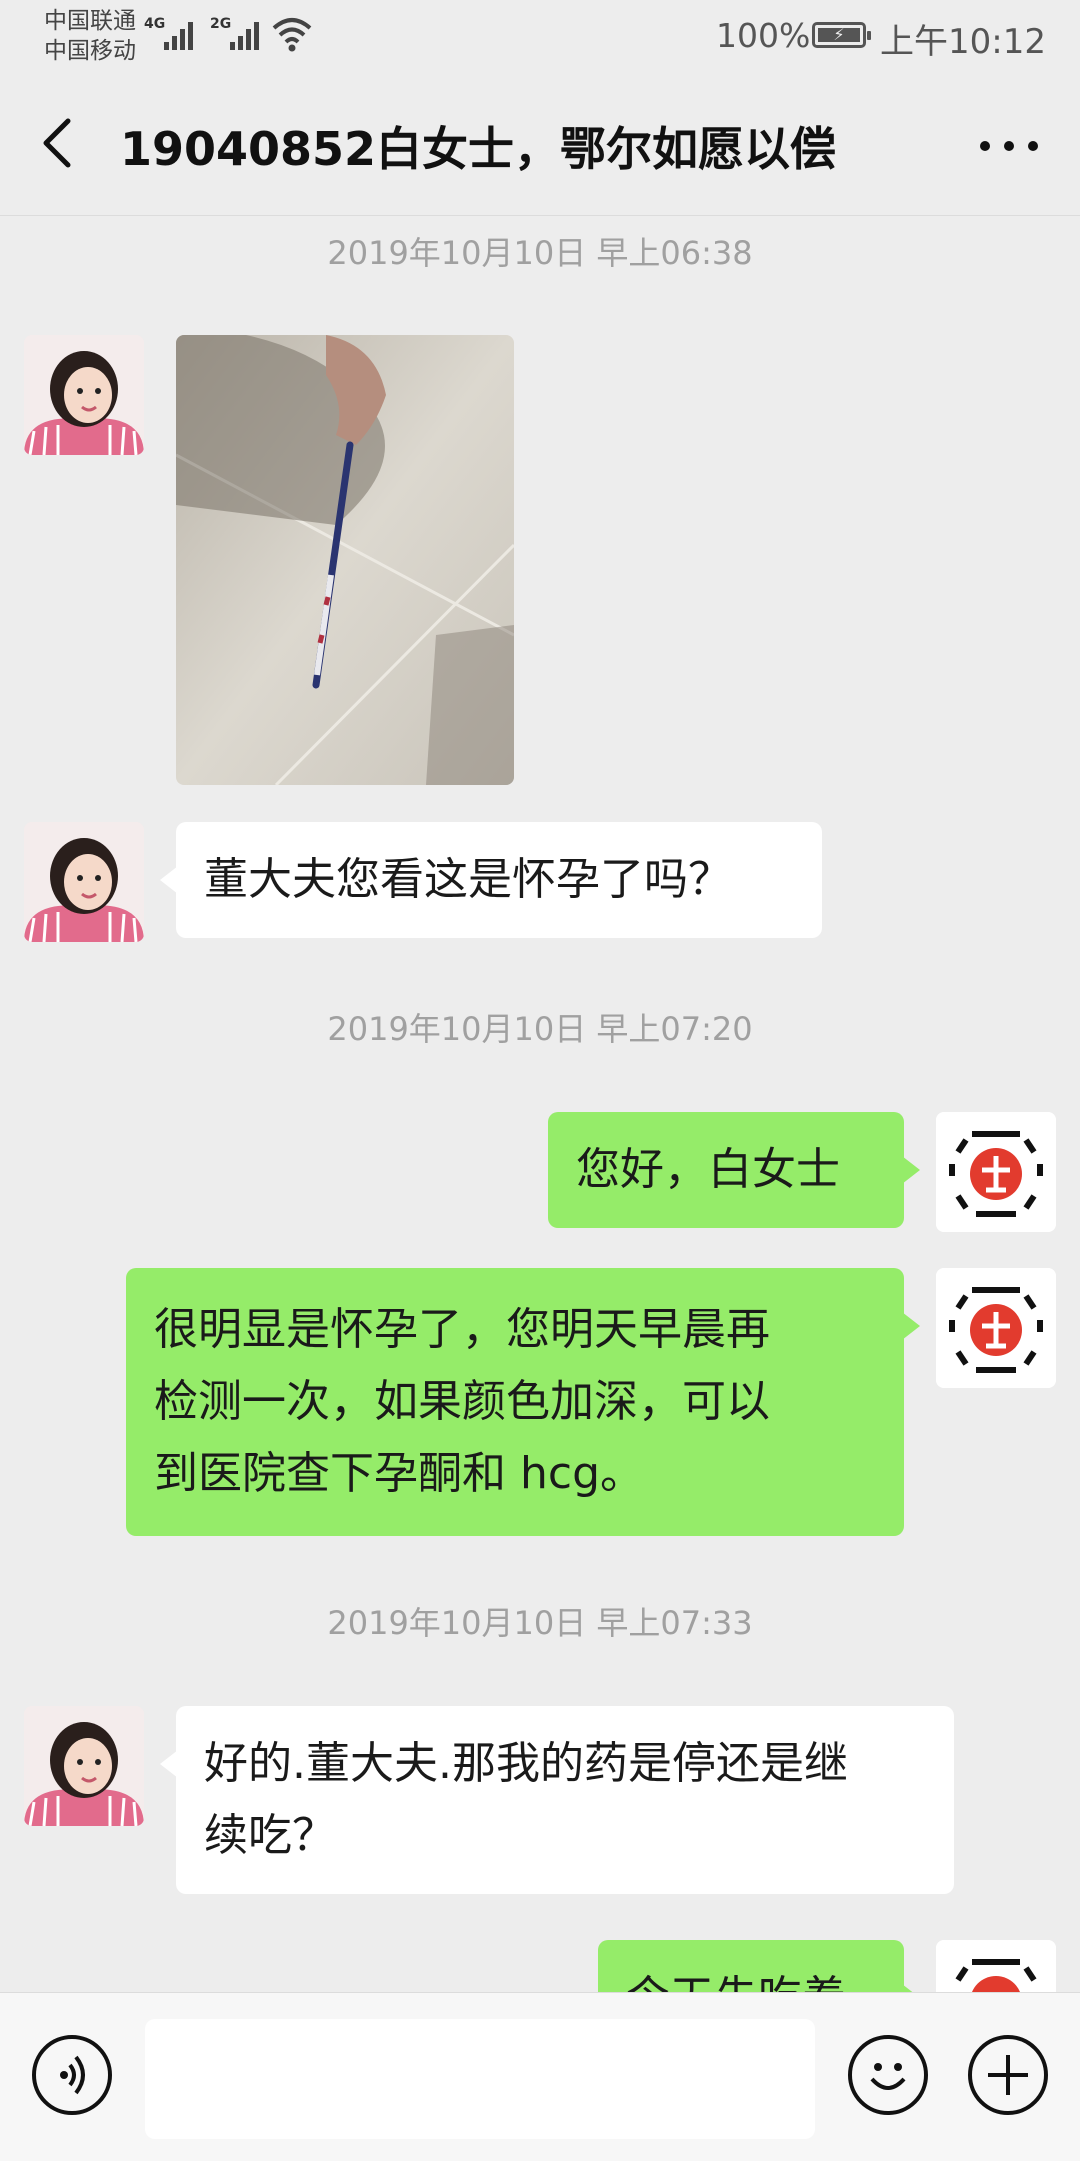 This screenshot has width=1080, height=2161. I want to click on chat-title: 19040852白女士，鄂尔如愿以偿, so click(478, 149).